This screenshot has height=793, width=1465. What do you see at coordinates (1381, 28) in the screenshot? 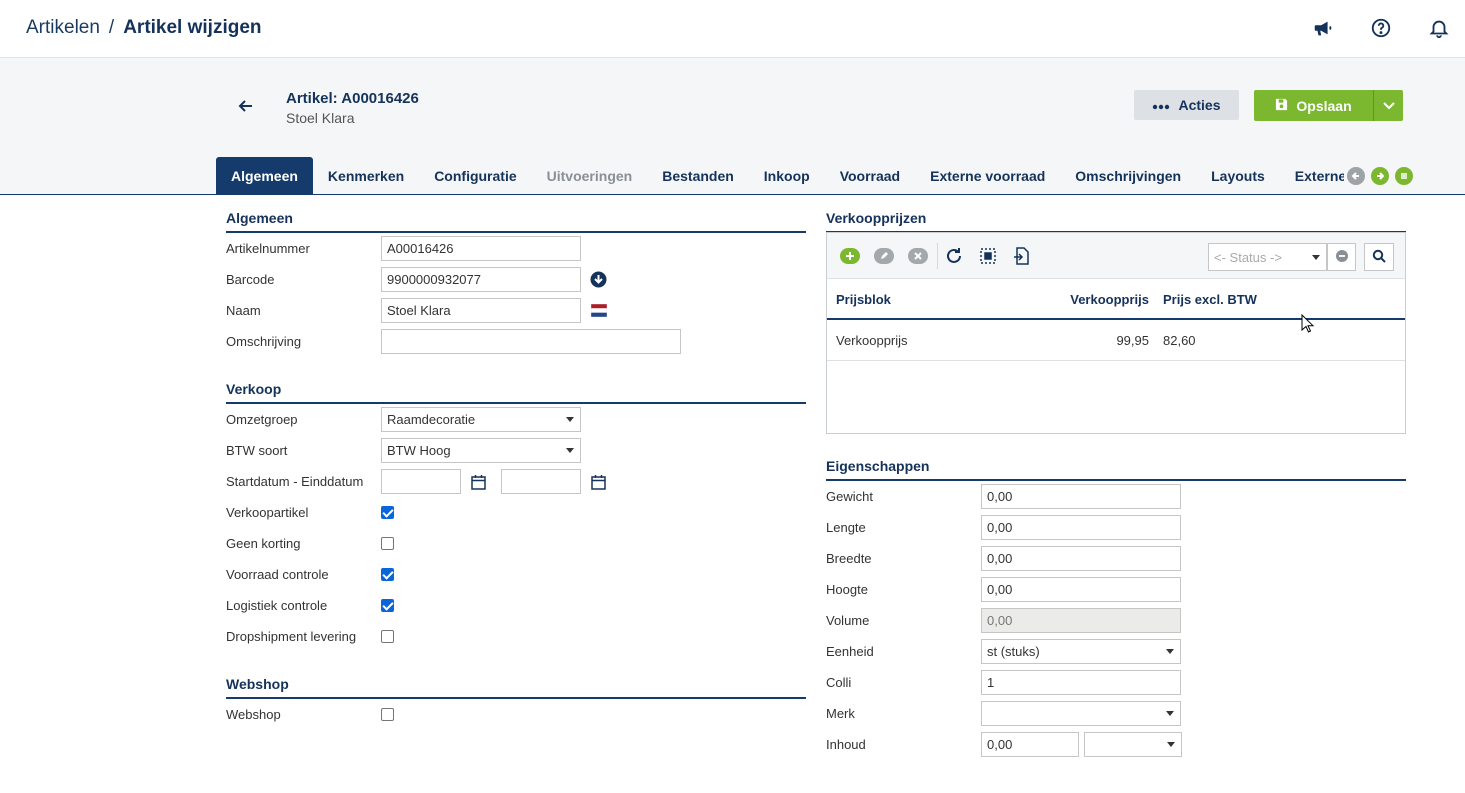
I see `help-icon` at bounding box center [1381, 28].